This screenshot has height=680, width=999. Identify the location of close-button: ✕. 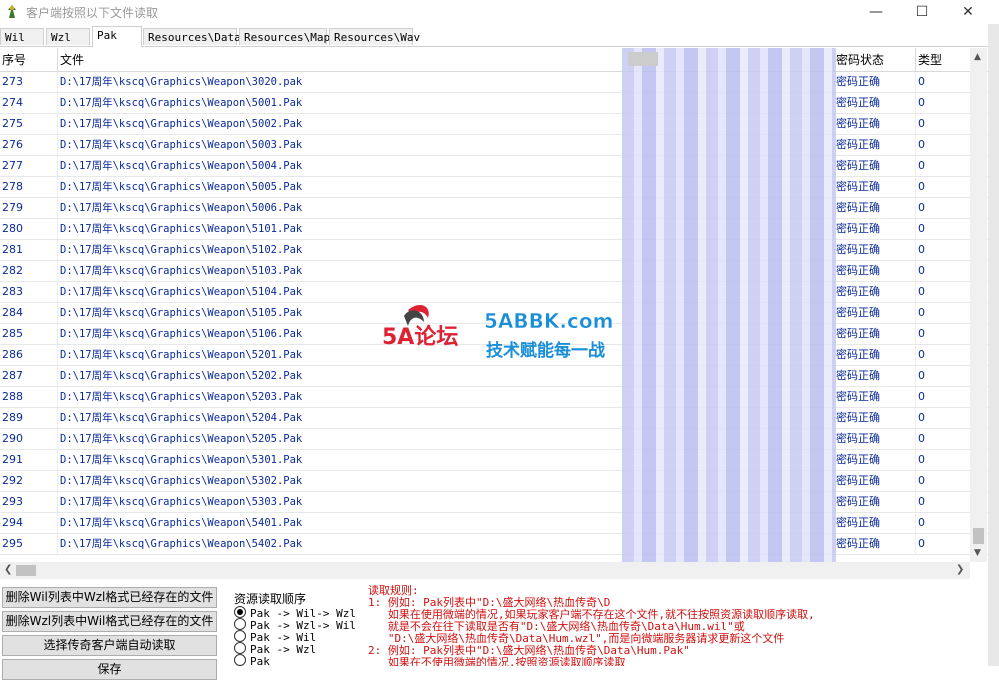
(968, 12).